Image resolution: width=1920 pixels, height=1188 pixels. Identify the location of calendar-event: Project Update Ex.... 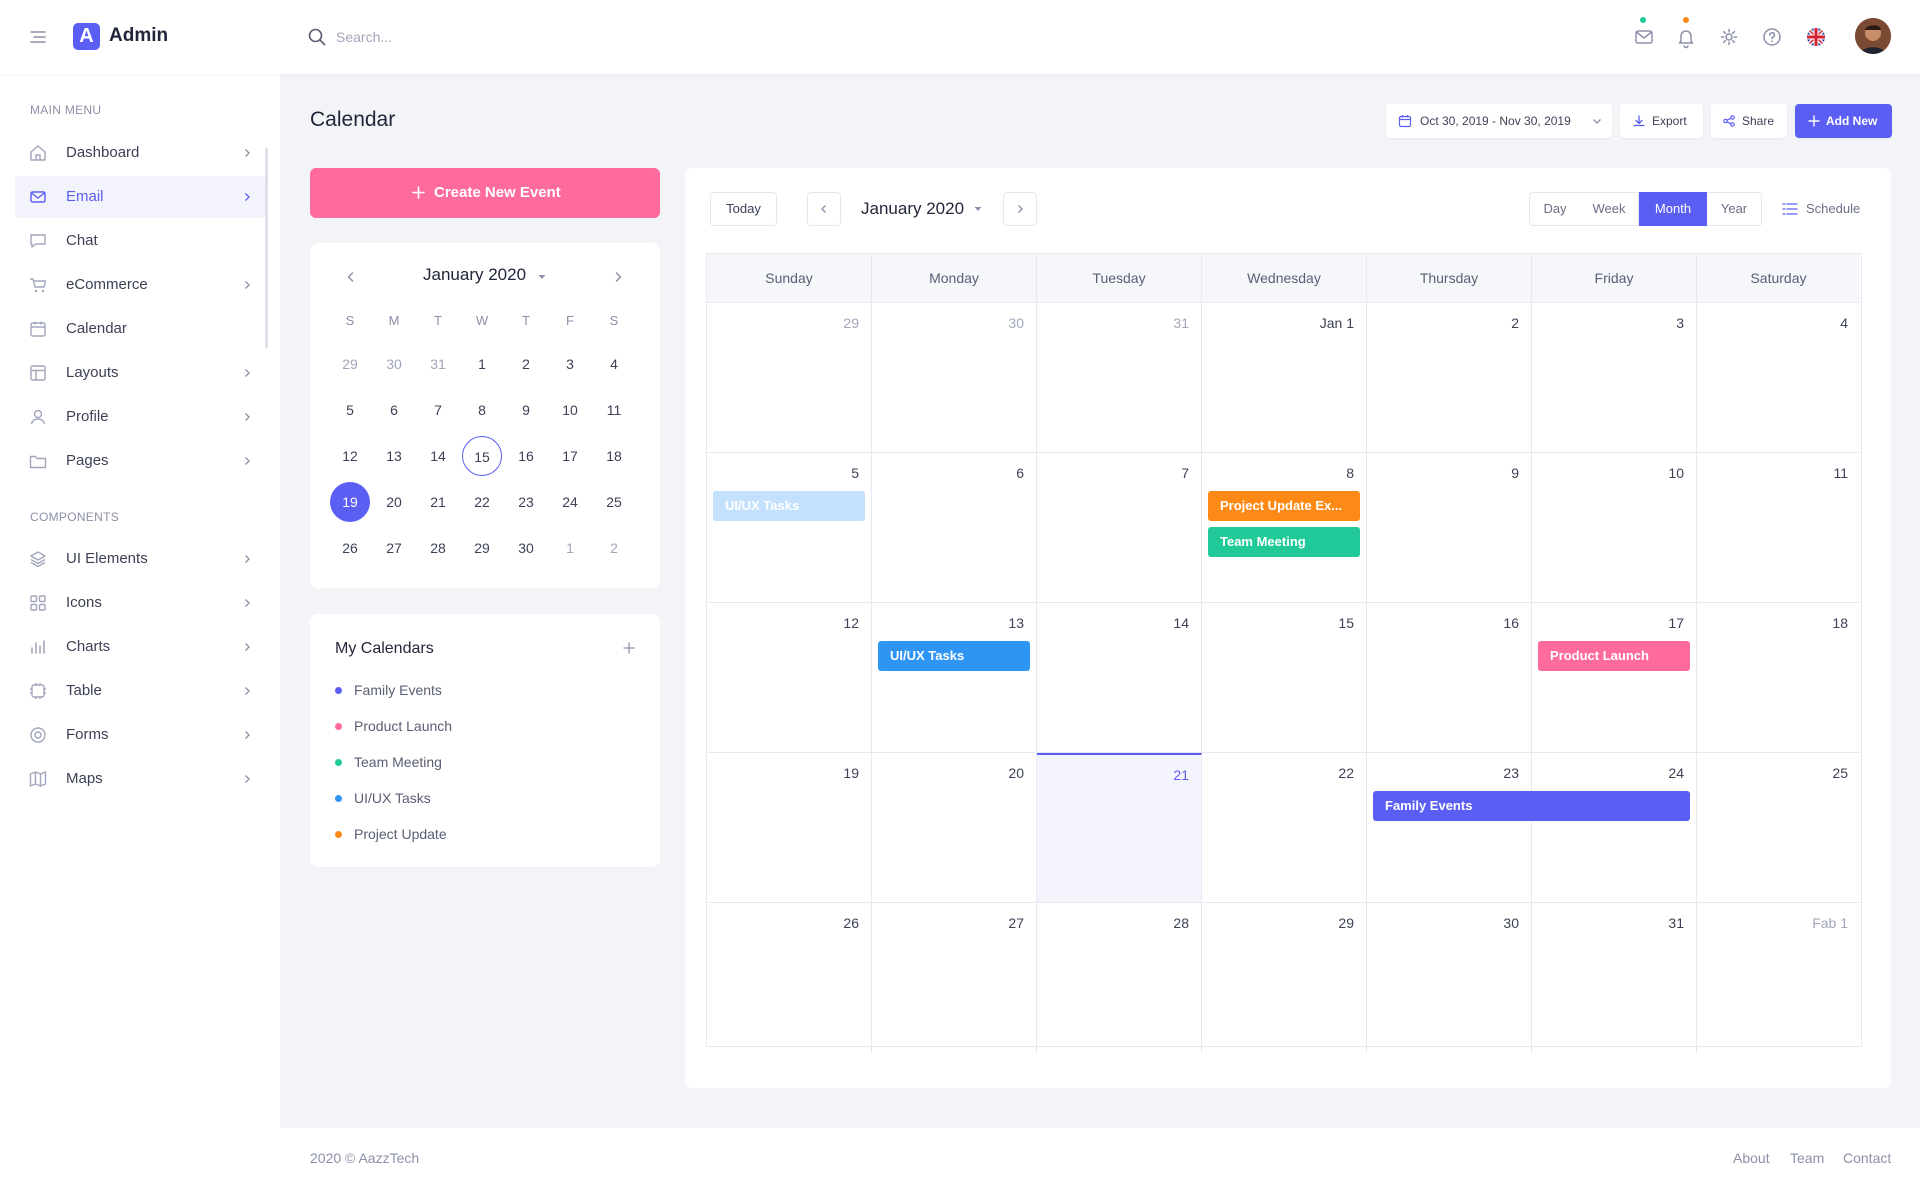
(1284, 506).